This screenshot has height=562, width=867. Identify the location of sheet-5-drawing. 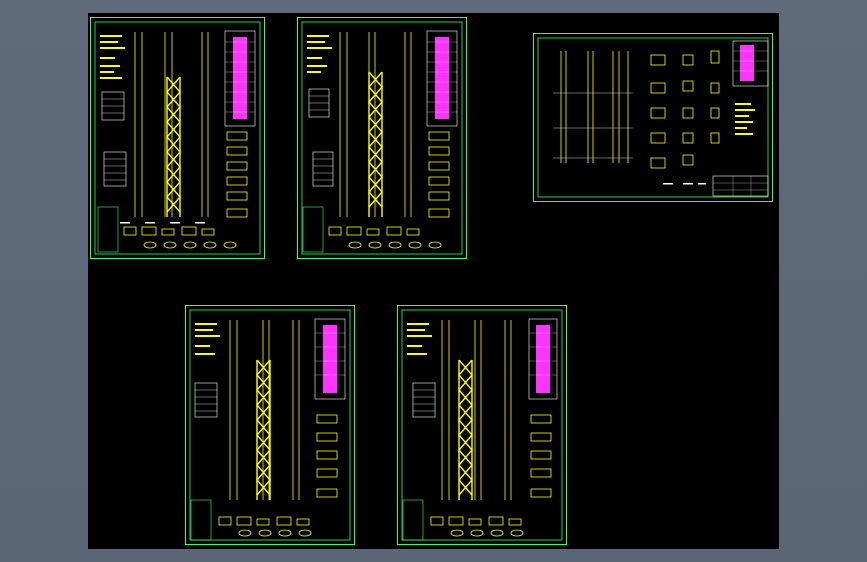
(482, 425).